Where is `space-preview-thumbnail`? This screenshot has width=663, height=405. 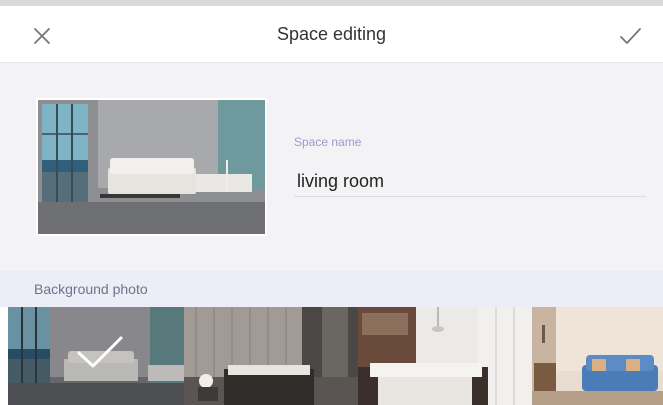
space-preview-thumbnail is located at coordinates (151, 167).